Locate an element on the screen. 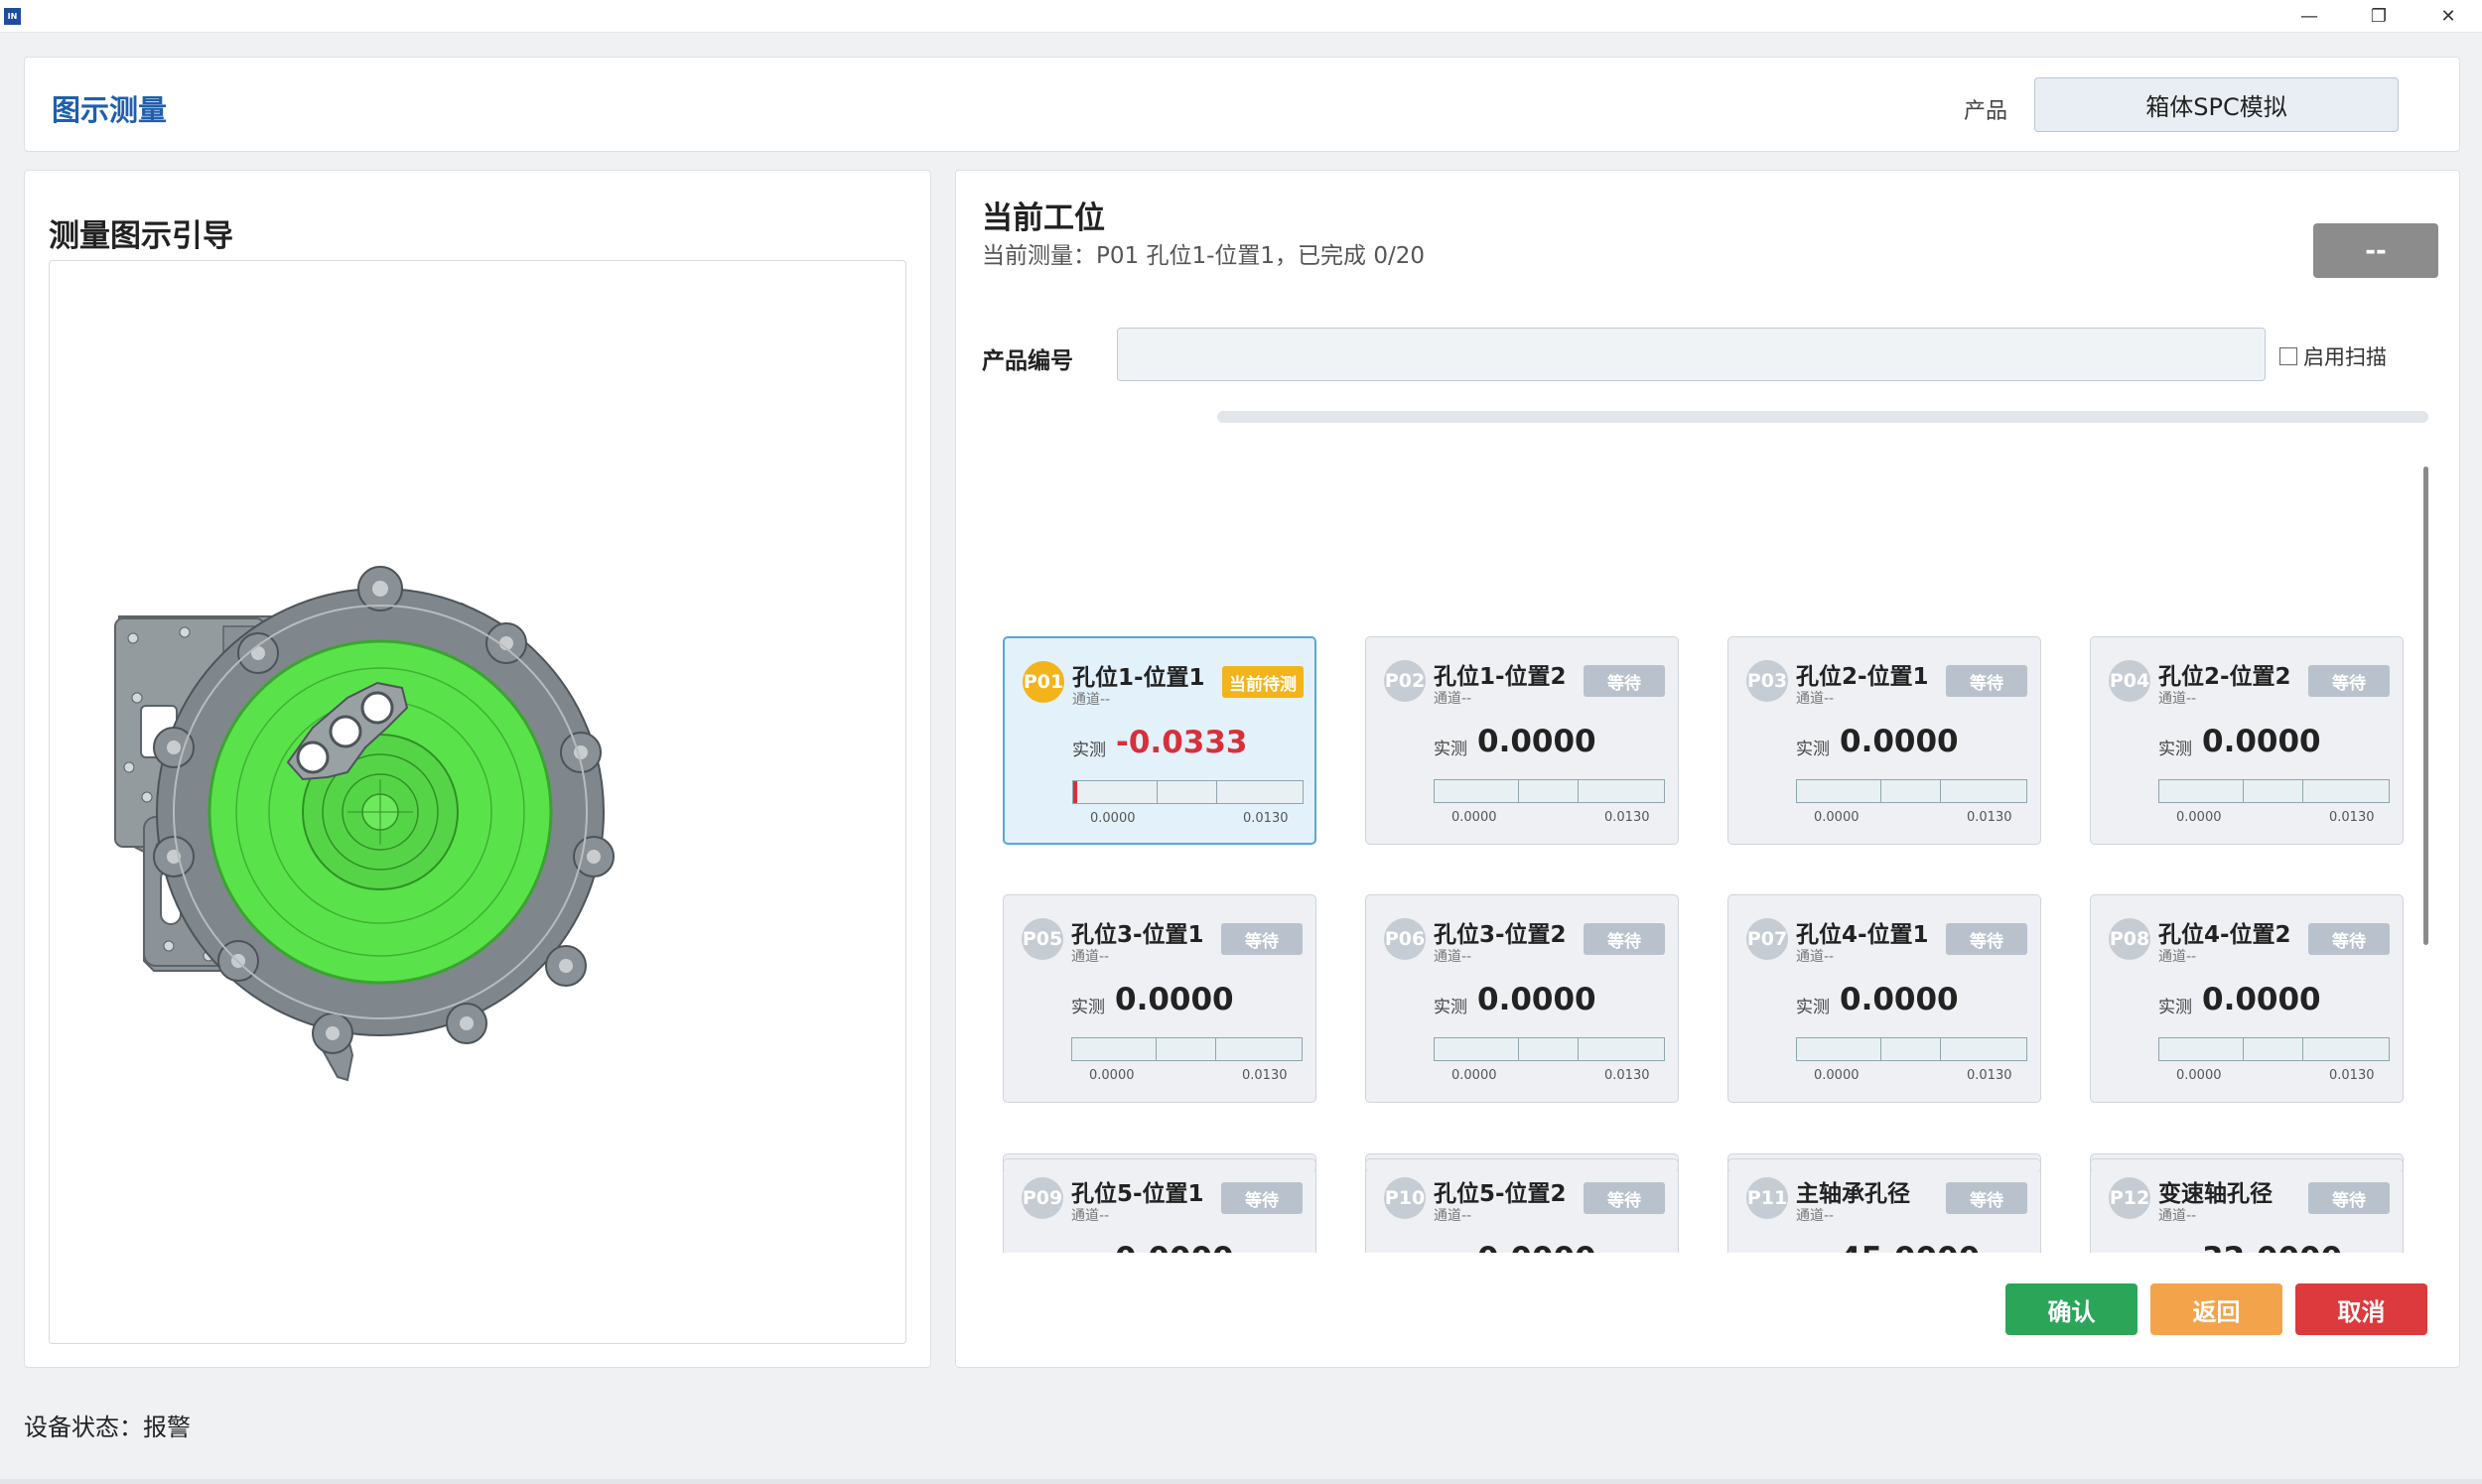 This screenshot has width=2482, height=1484. measured-value: -0.0333 is located at coordinates (1182, 742).